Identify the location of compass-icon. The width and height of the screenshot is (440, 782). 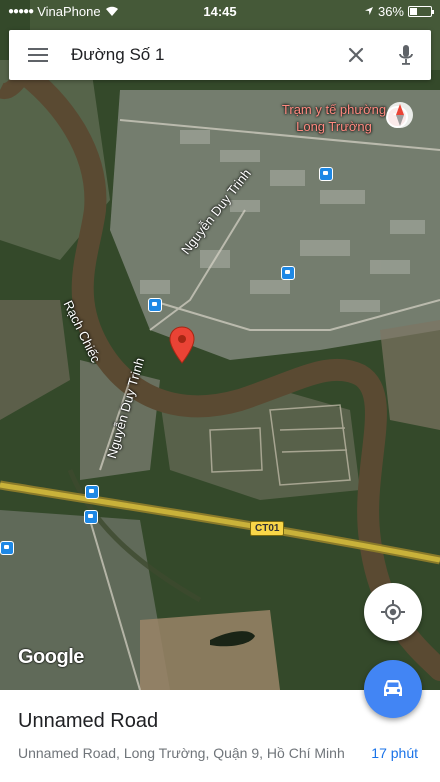
(400, 115).